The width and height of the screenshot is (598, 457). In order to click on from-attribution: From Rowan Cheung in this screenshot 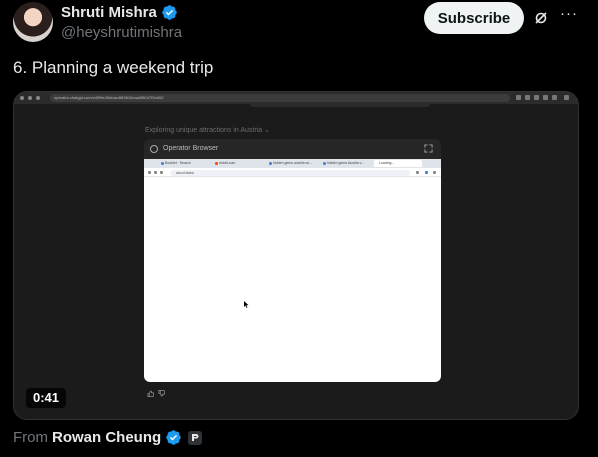, I will do `click(108, 437)`.